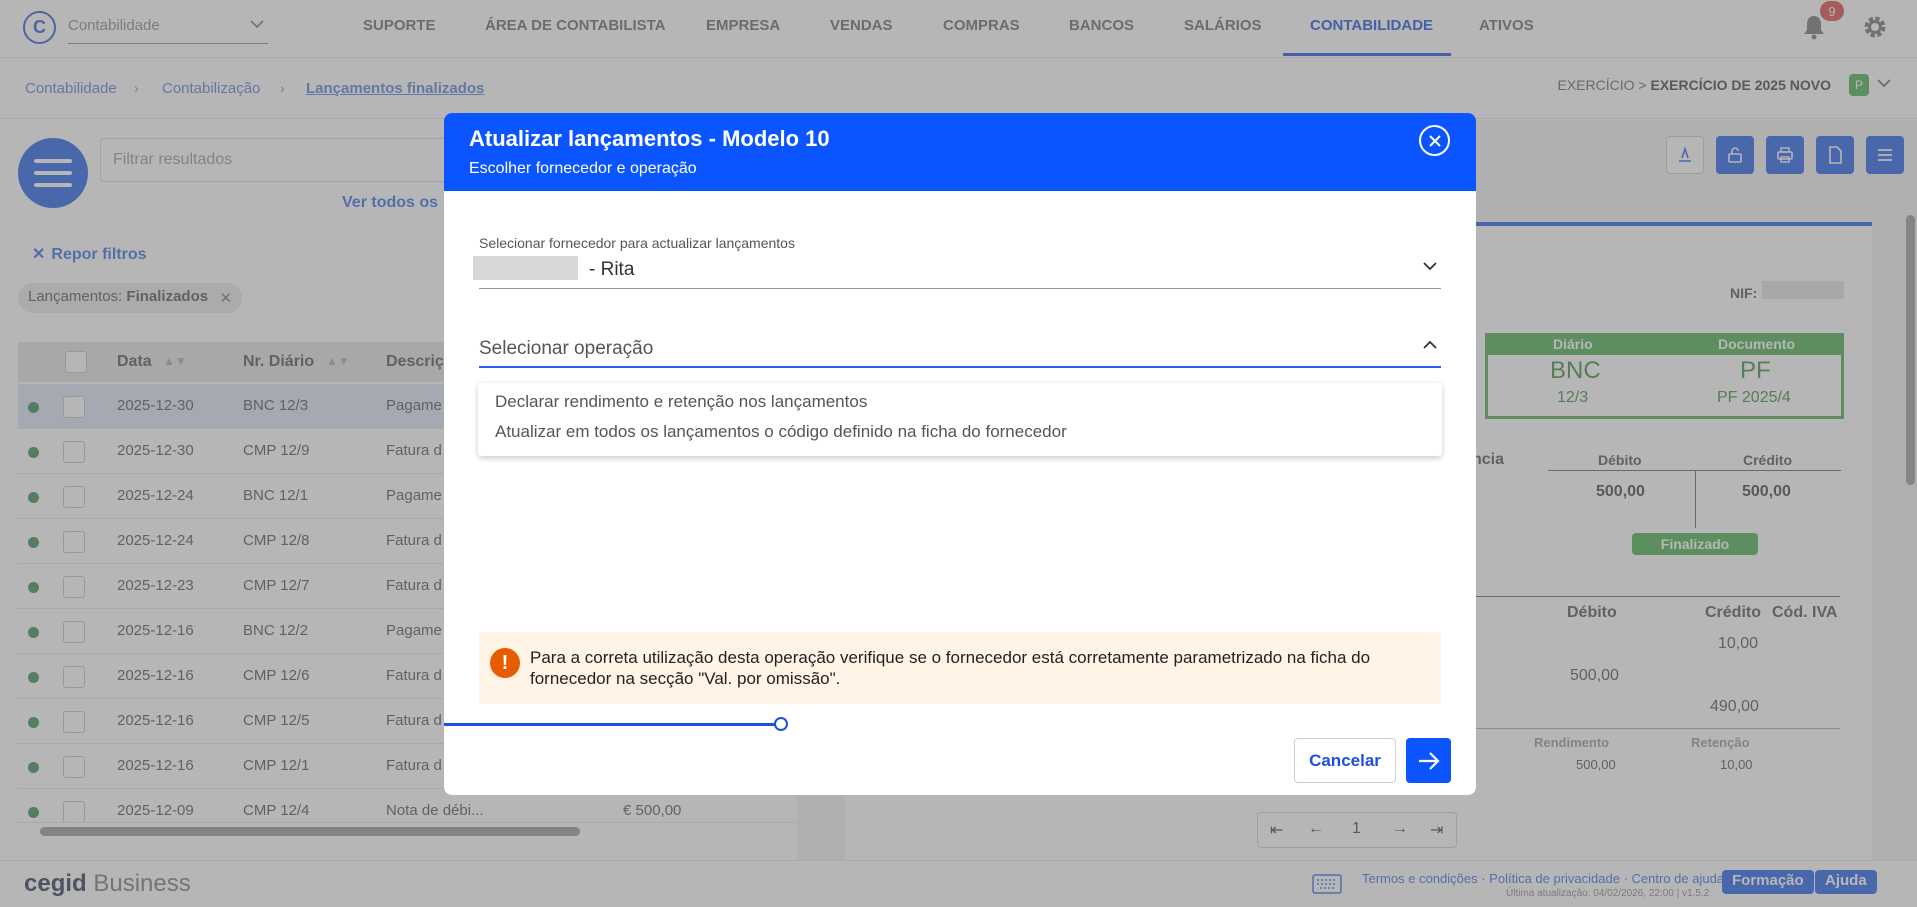 This screenshot has height=907, width=1917. What do you see at coordinates (612, 724) in the screenshot?
I see `step-progress-bar` at bounding box center [612, 724].